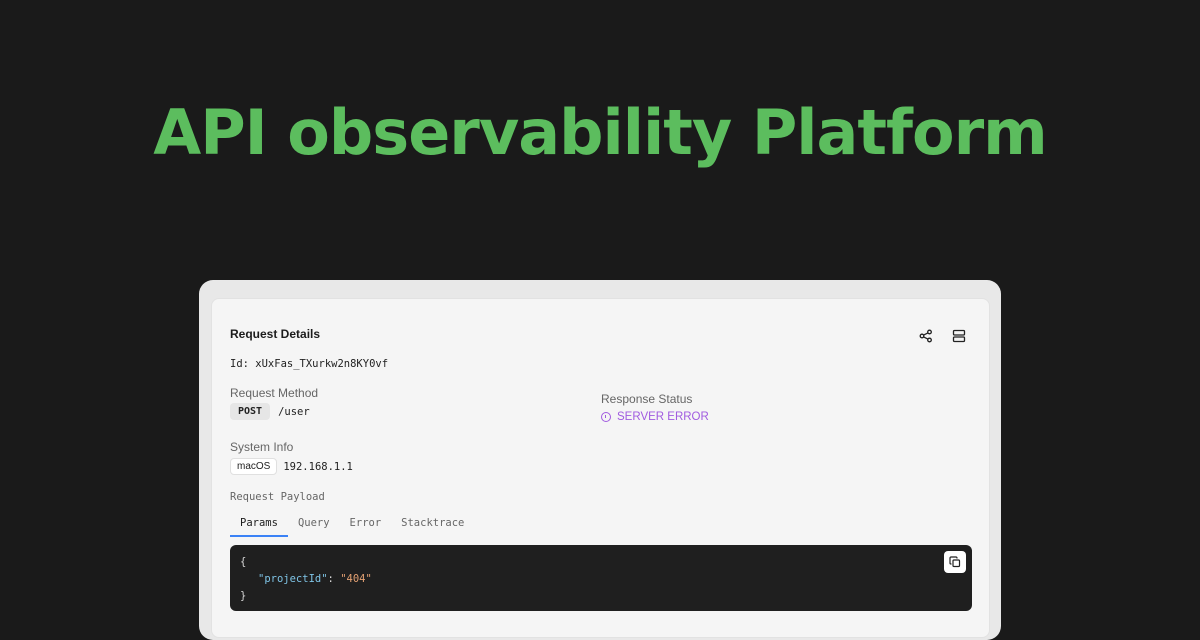 The image size is (1200, 640). What do you see at coordinates (314, 525) in the screenshot?
I see `tab-query: Query` at bounding box center [314, 525].